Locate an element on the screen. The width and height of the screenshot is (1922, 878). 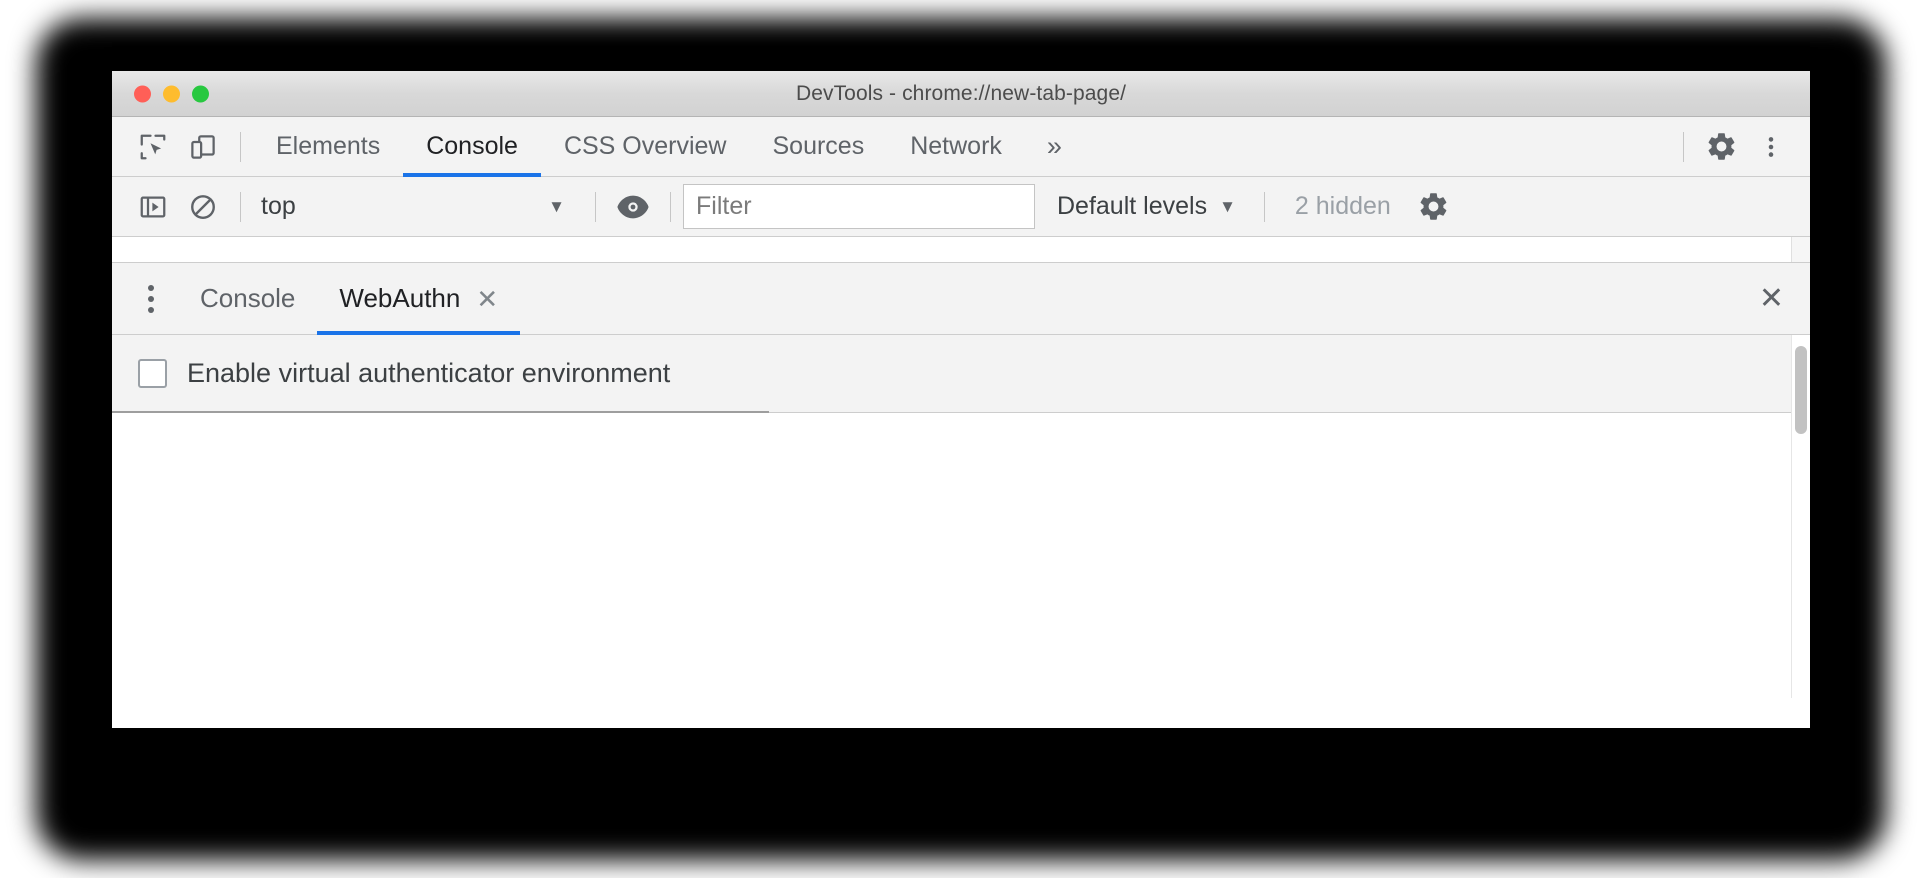
tab-console: Console is located at coordinates (472, 147).